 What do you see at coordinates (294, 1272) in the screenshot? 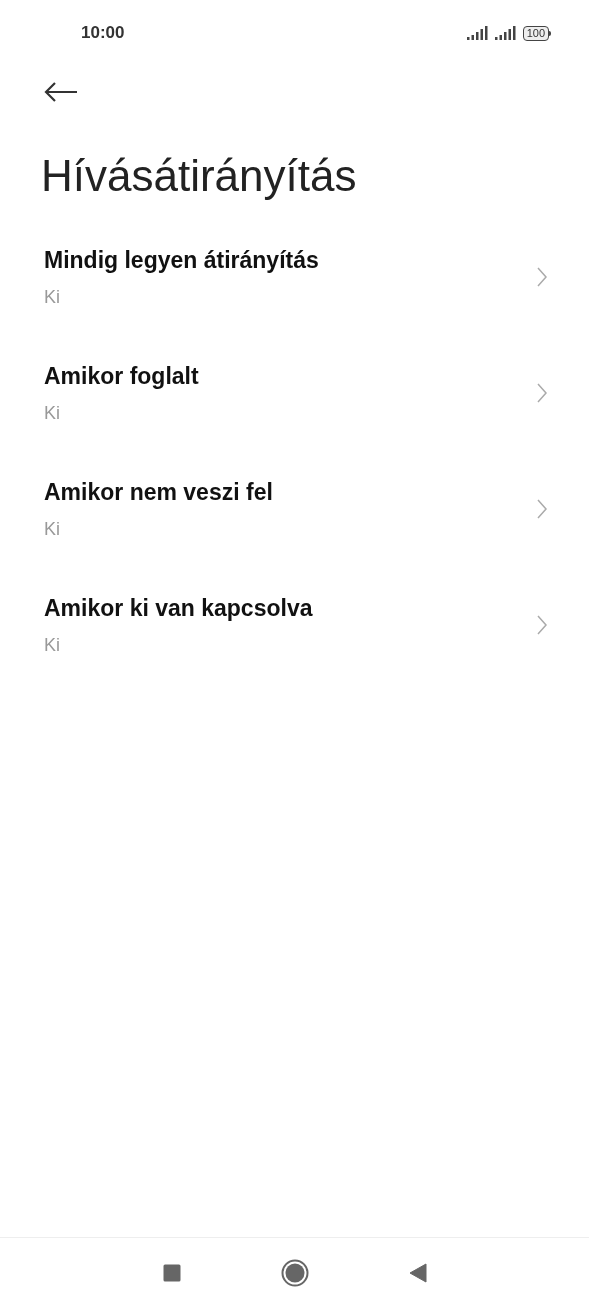
I see `home-icon` at bounding box center [294, 1272].